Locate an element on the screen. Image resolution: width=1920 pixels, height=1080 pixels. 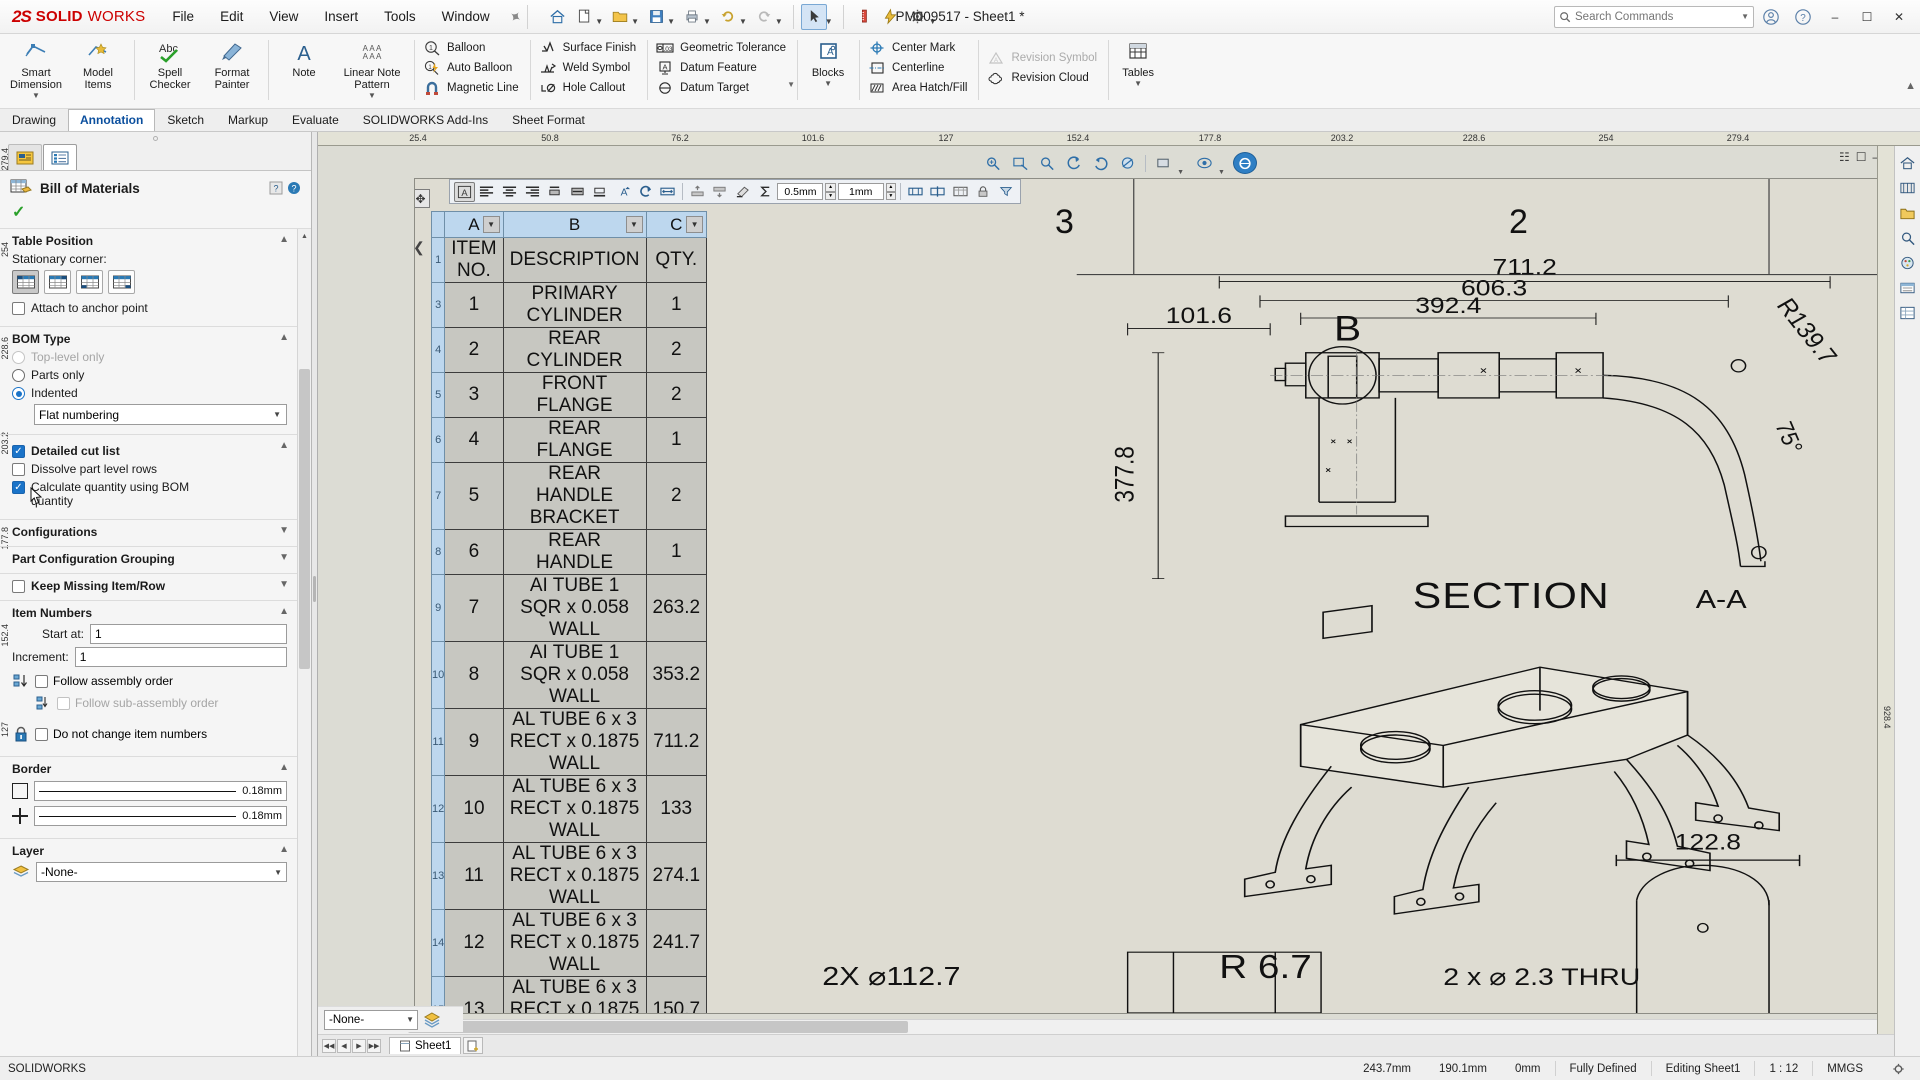
row-number-5: 5 is located at coordinates (438, 395).